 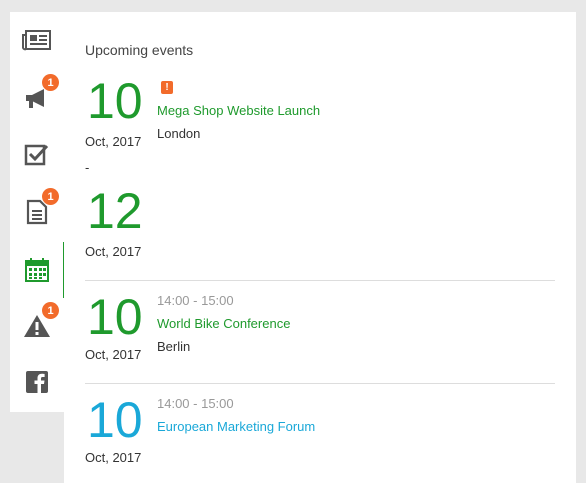 I want to click on event-location: Berlin, so click(x=174, y=346).